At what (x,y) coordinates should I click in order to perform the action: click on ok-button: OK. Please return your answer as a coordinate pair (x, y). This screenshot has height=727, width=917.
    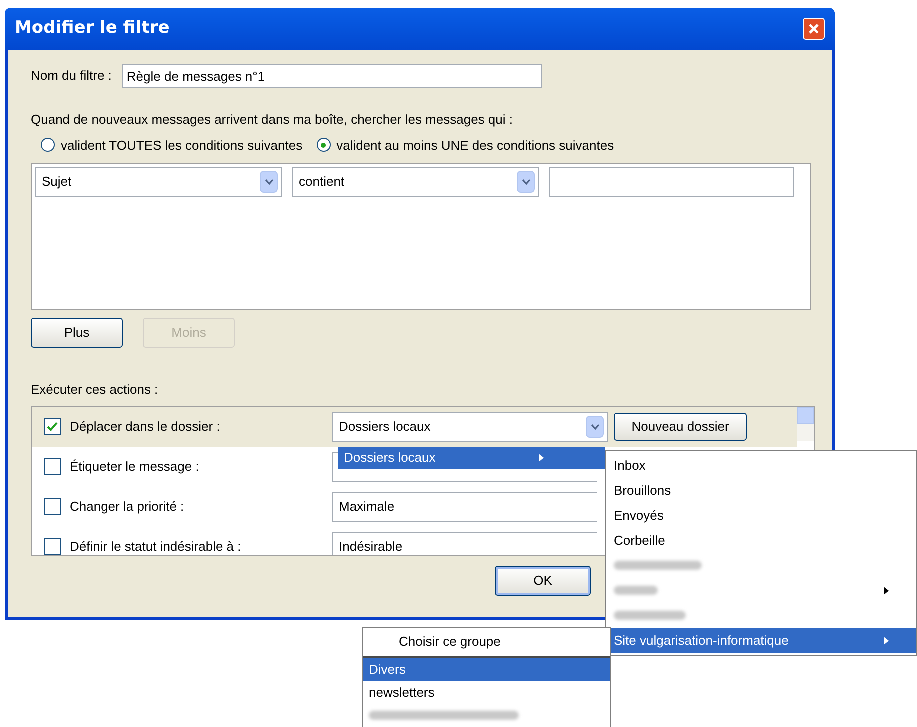
    Looking at the image, I should click on (543, 581).